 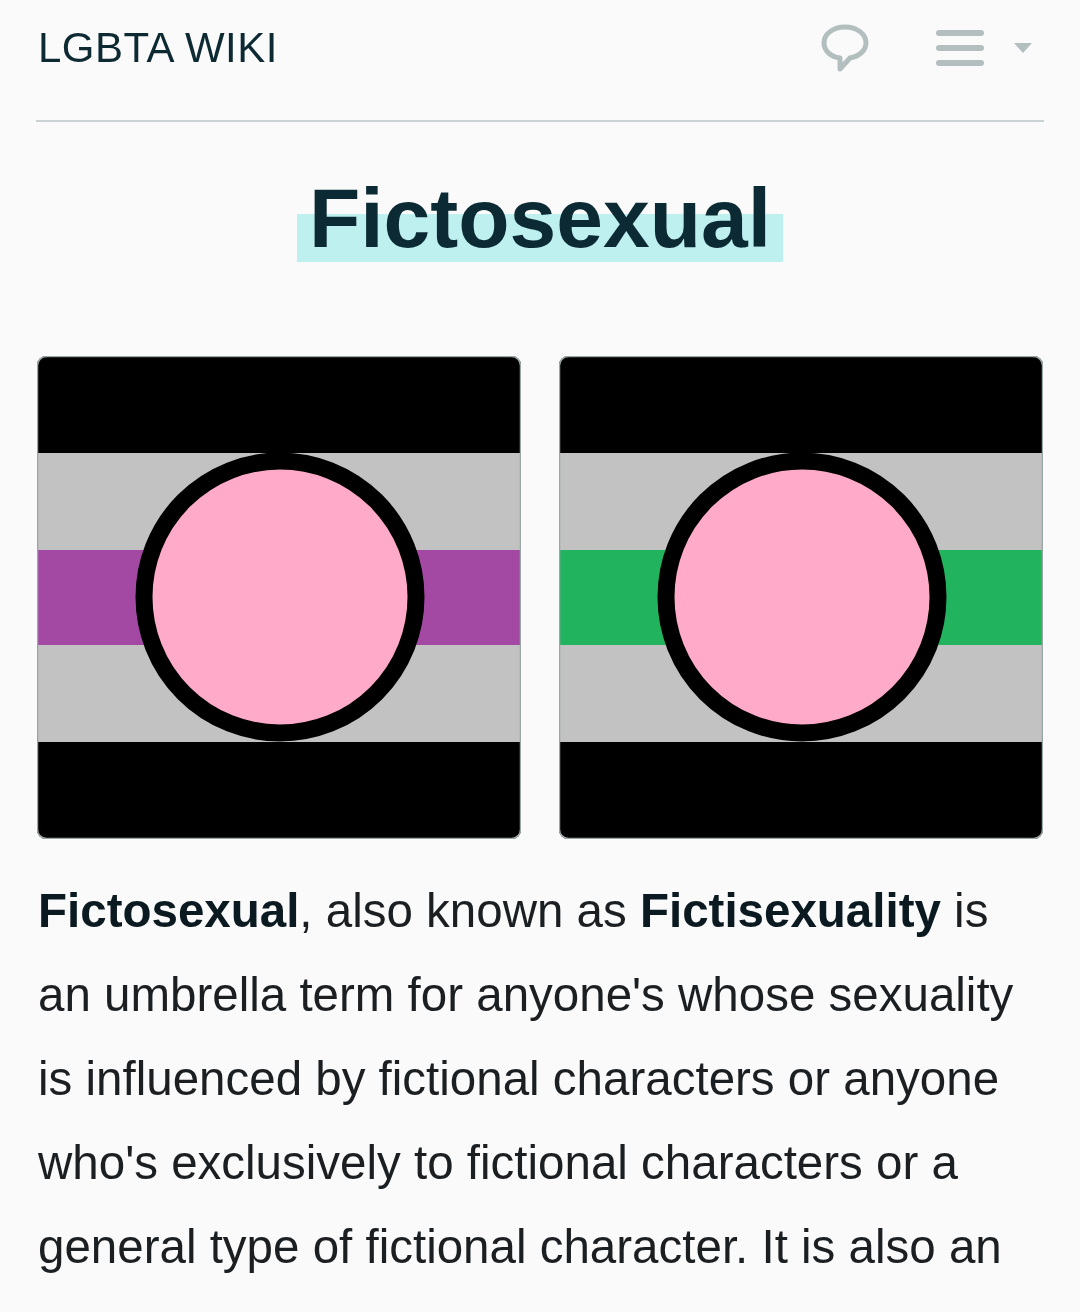 What do you see at coordinates (960, 48) in the screenshot?
I see `menu-icon` at bounding box center [960, 48].